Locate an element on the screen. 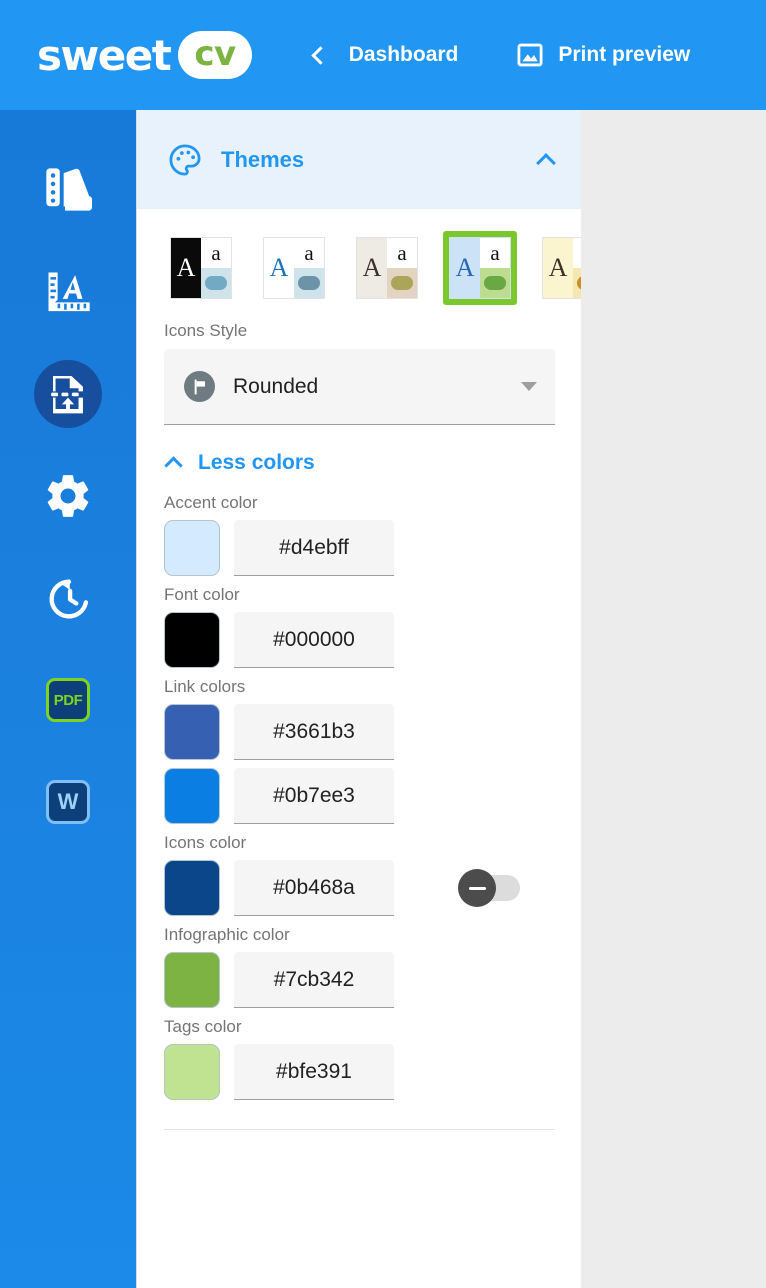 Image resolution: width=766 pixels, height=1288 pixels. themes-panel-header: Themes is located at coordinates (359, 159).